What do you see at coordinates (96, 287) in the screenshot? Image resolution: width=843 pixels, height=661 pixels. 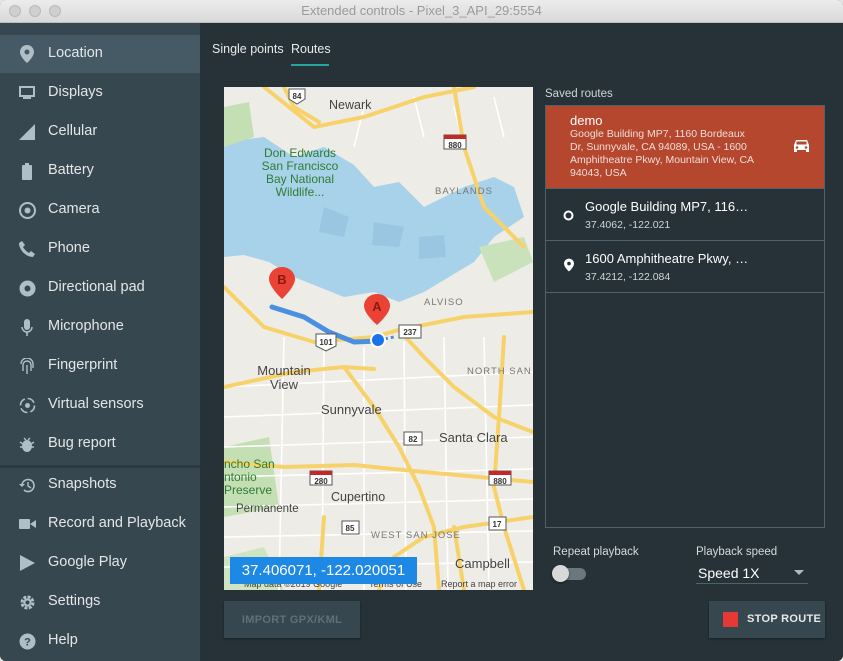 I see `sidebar-item-label: Directional pad` at bounding box center [96, 287].